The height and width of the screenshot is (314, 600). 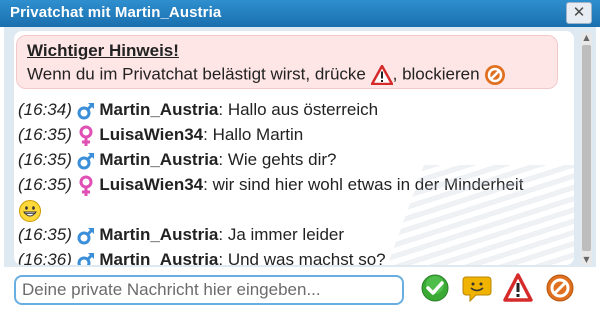 I want to click on block-icon, so click(x=495, y=74).